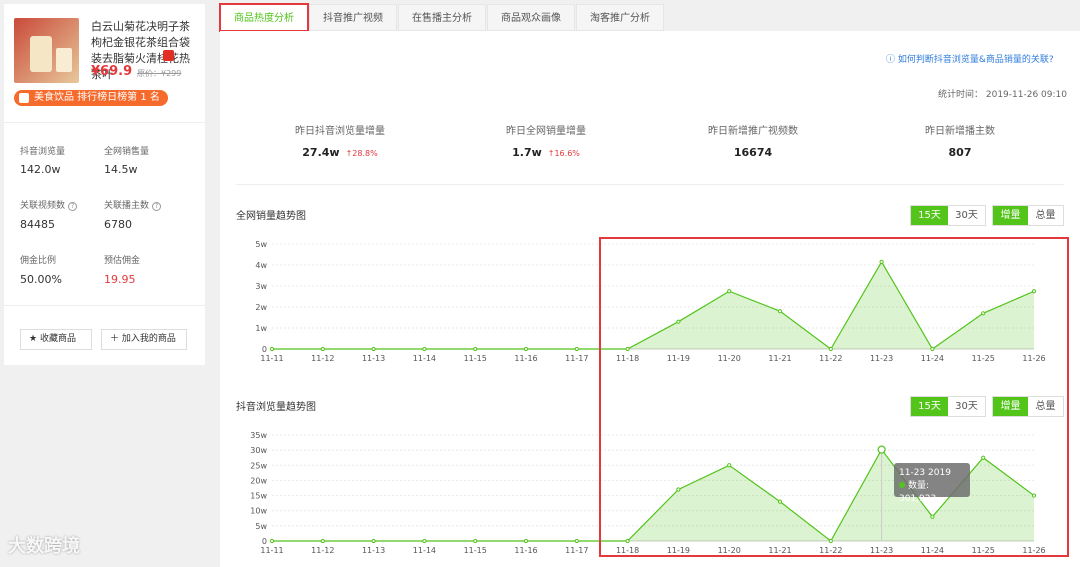  What do you see at coordinates (932, 483) in the screenshot?
I see `chart-tooltip: 11-23 2019 数量: 301,923` at bounding box center [932, 483].